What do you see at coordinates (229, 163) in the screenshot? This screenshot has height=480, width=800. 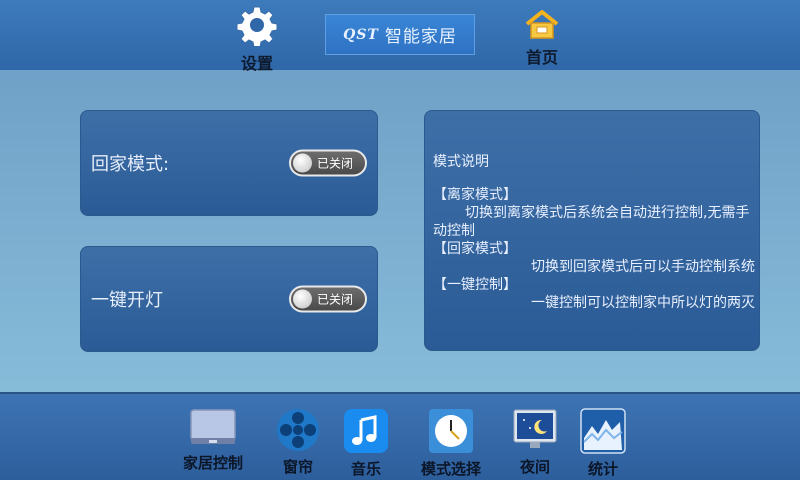 I see `home-mode-panel: 回家模式: 已关闭` at bounding box center [229, 163].